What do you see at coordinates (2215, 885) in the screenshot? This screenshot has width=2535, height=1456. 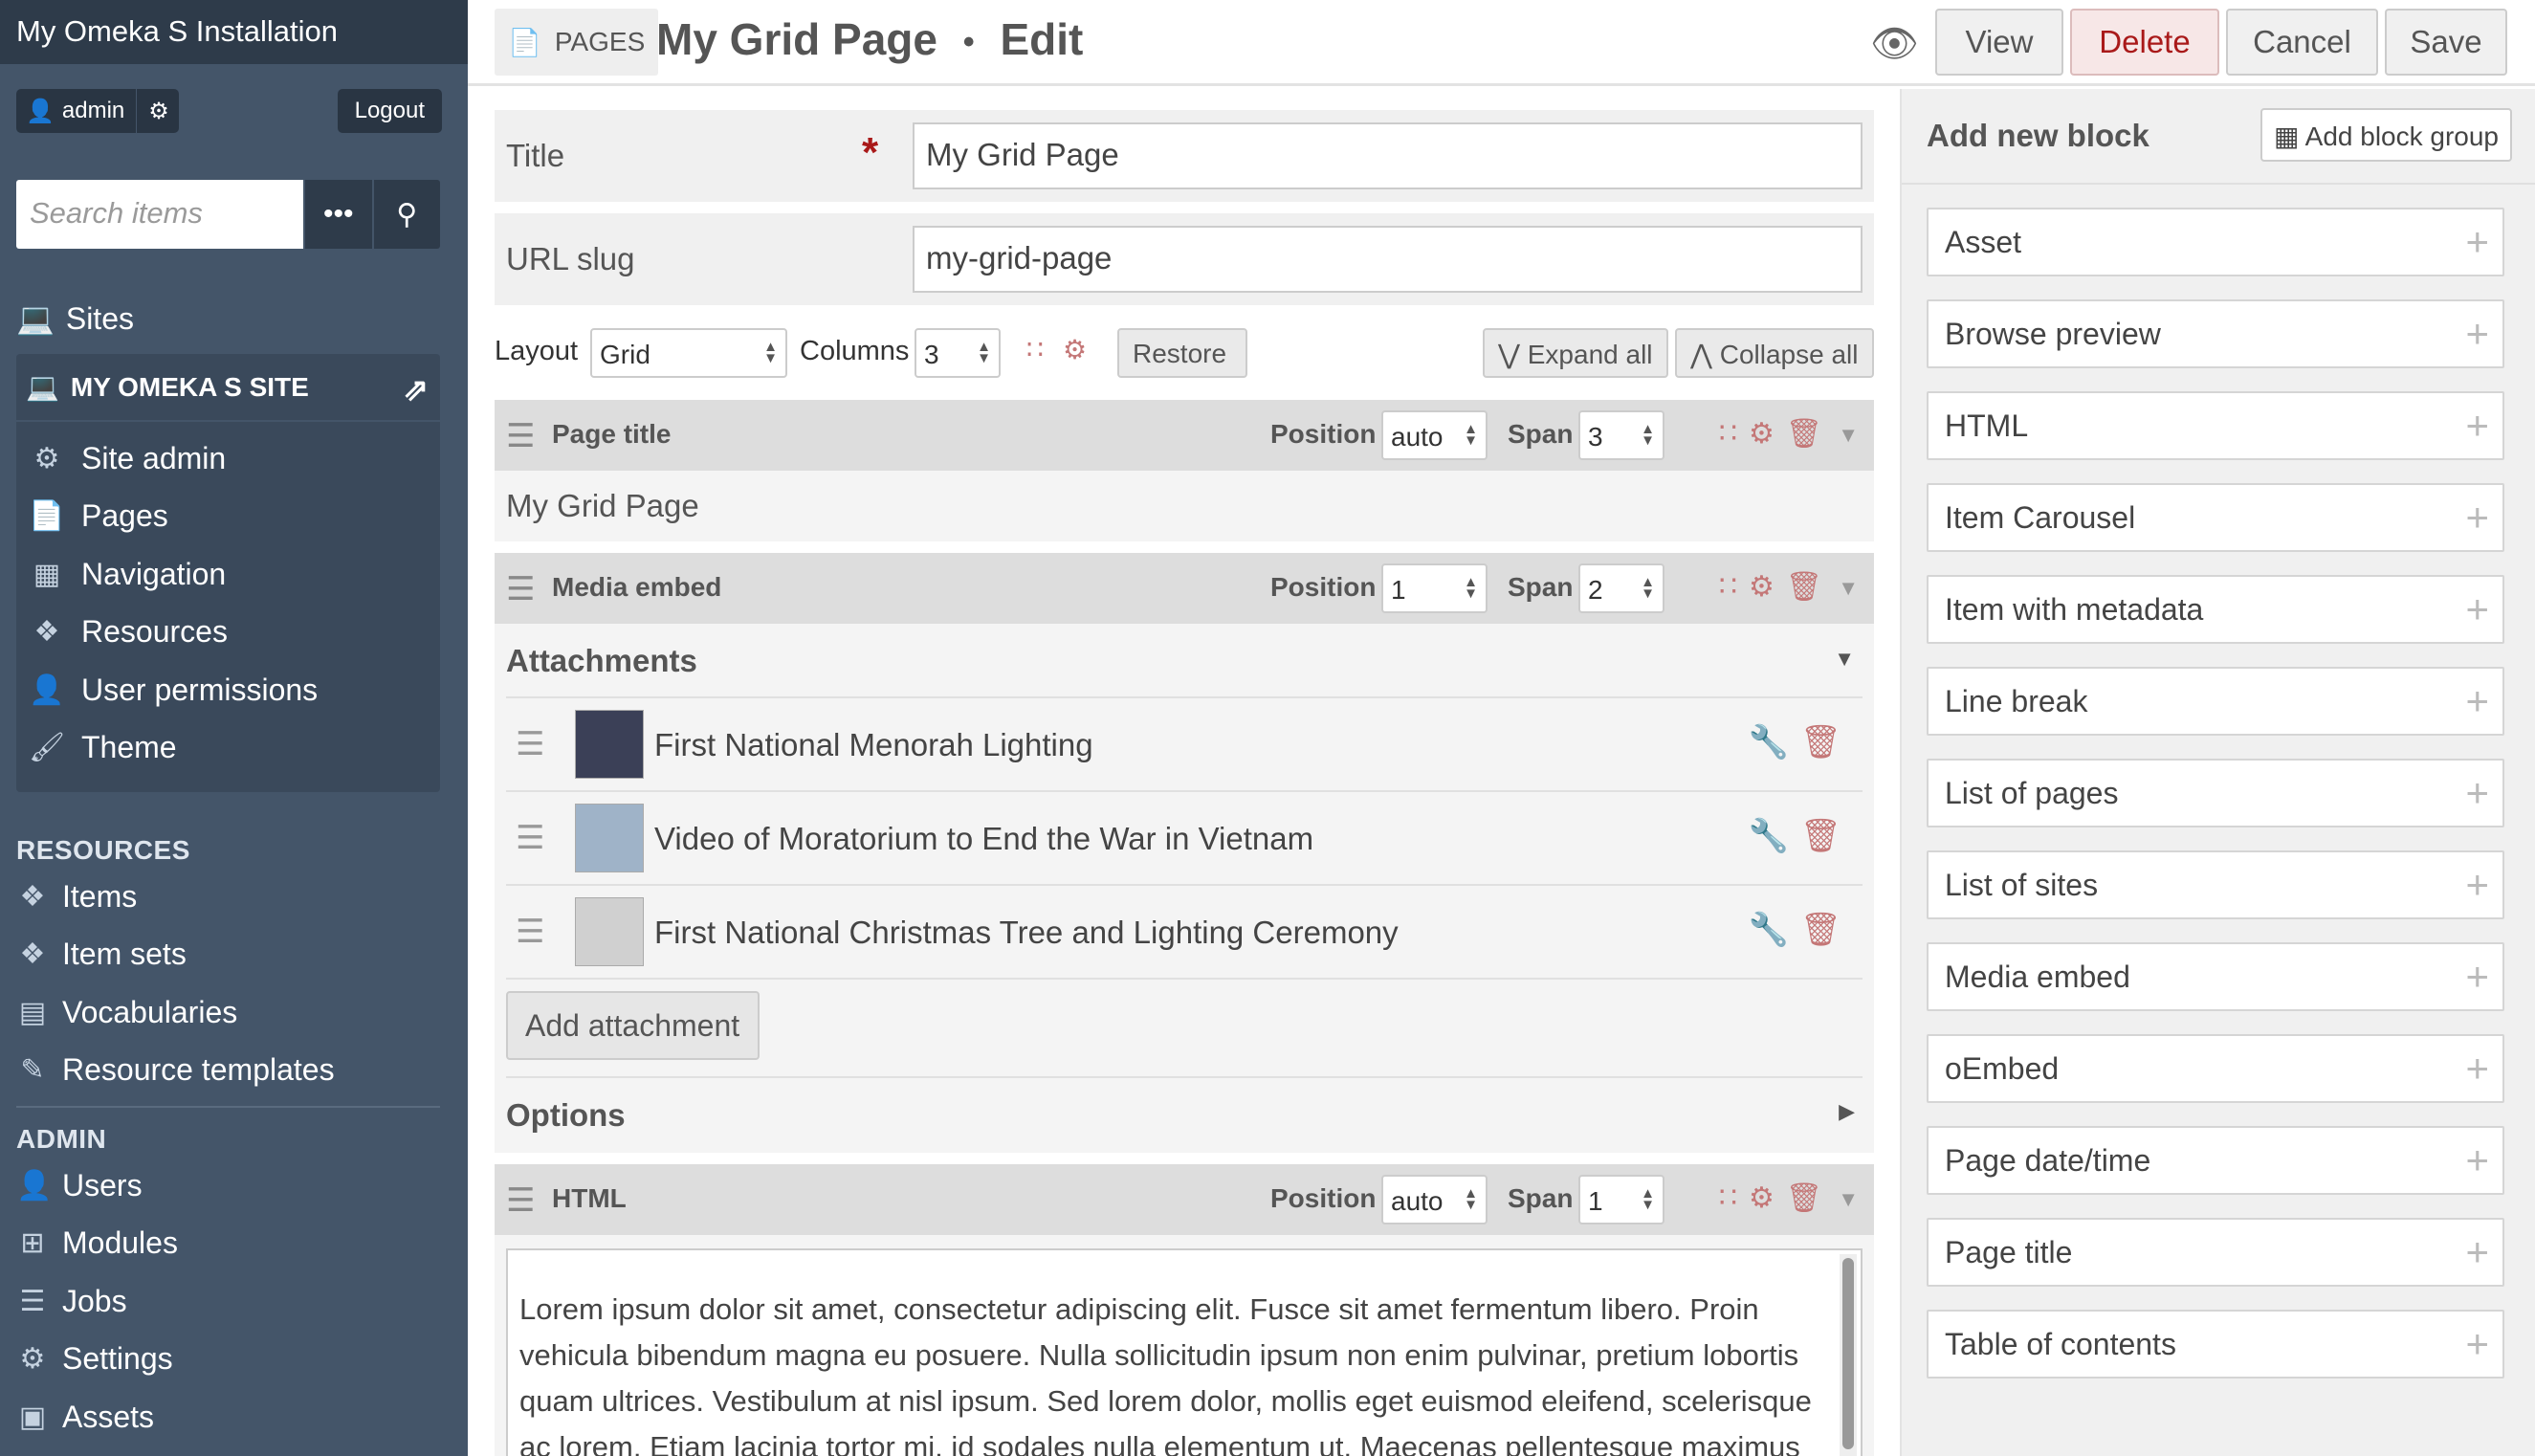 I see `add-block-list-of-sites: List of sites +` at bounding box center [2215, 885].